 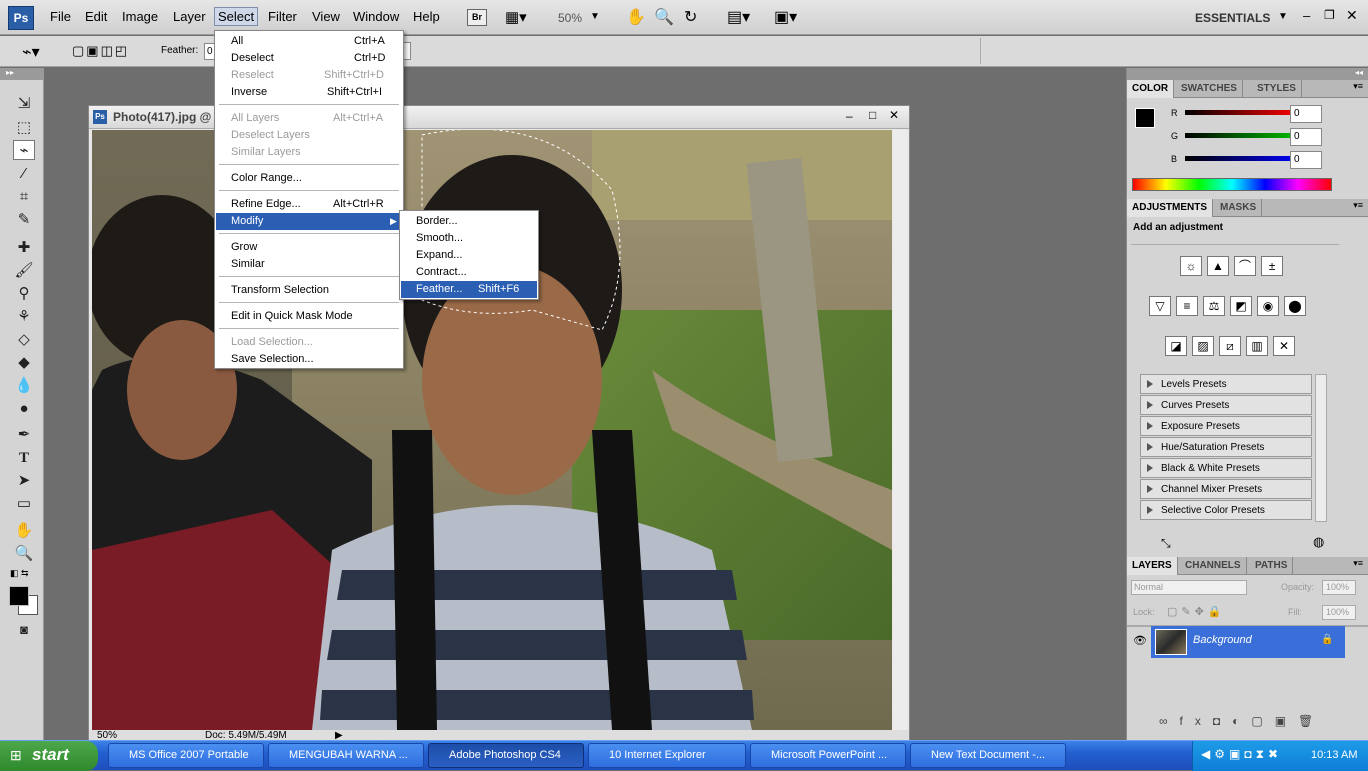 I want to click on menu-help: Help, so click(x=426, y=16).